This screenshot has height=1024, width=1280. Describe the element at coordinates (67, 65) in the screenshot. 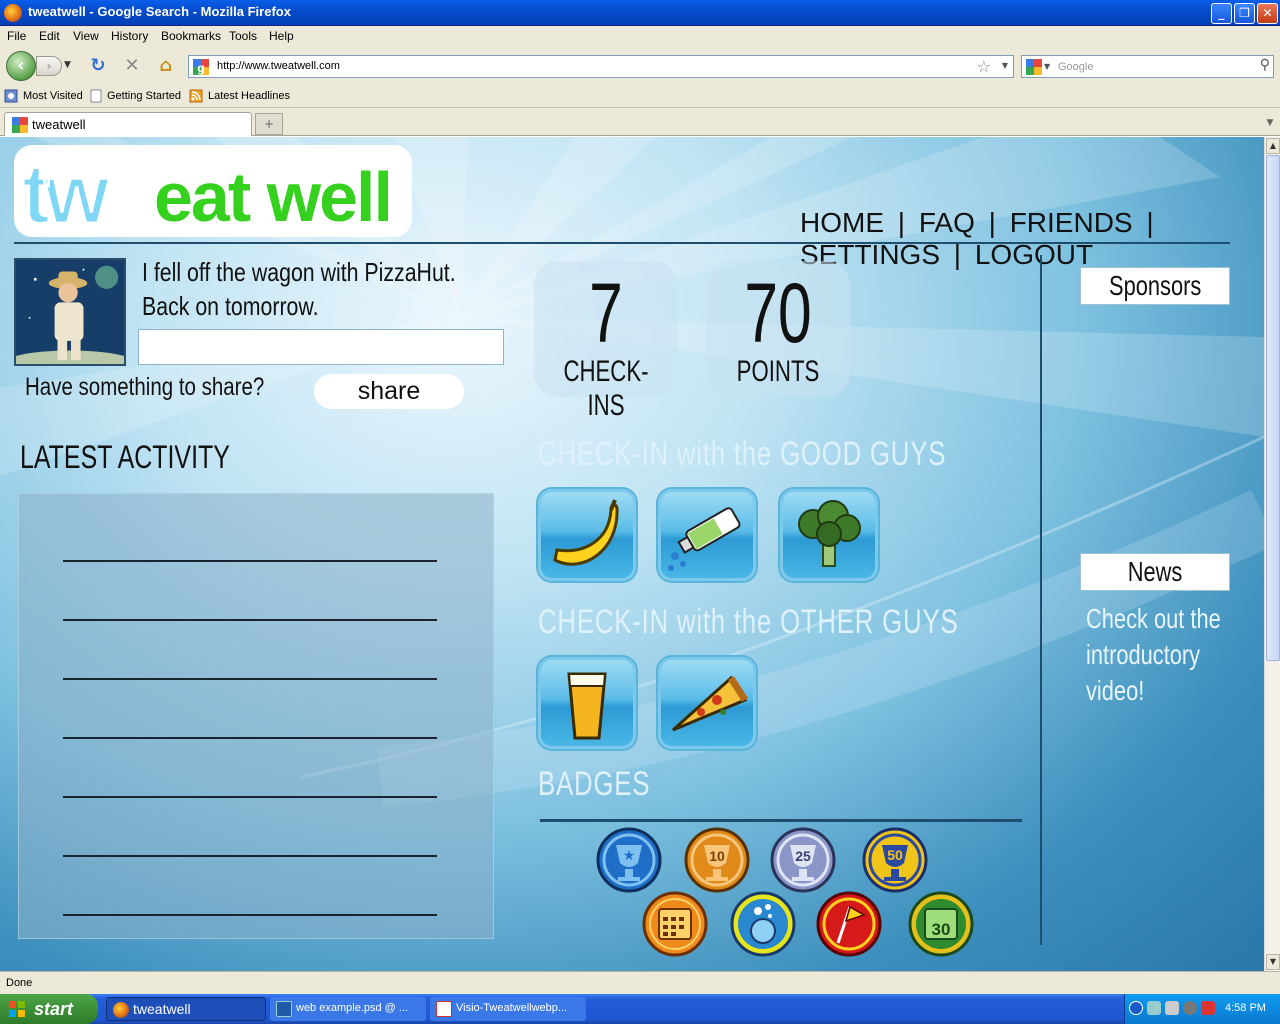

I see `history-dropdown-icon: ▼` at that location.